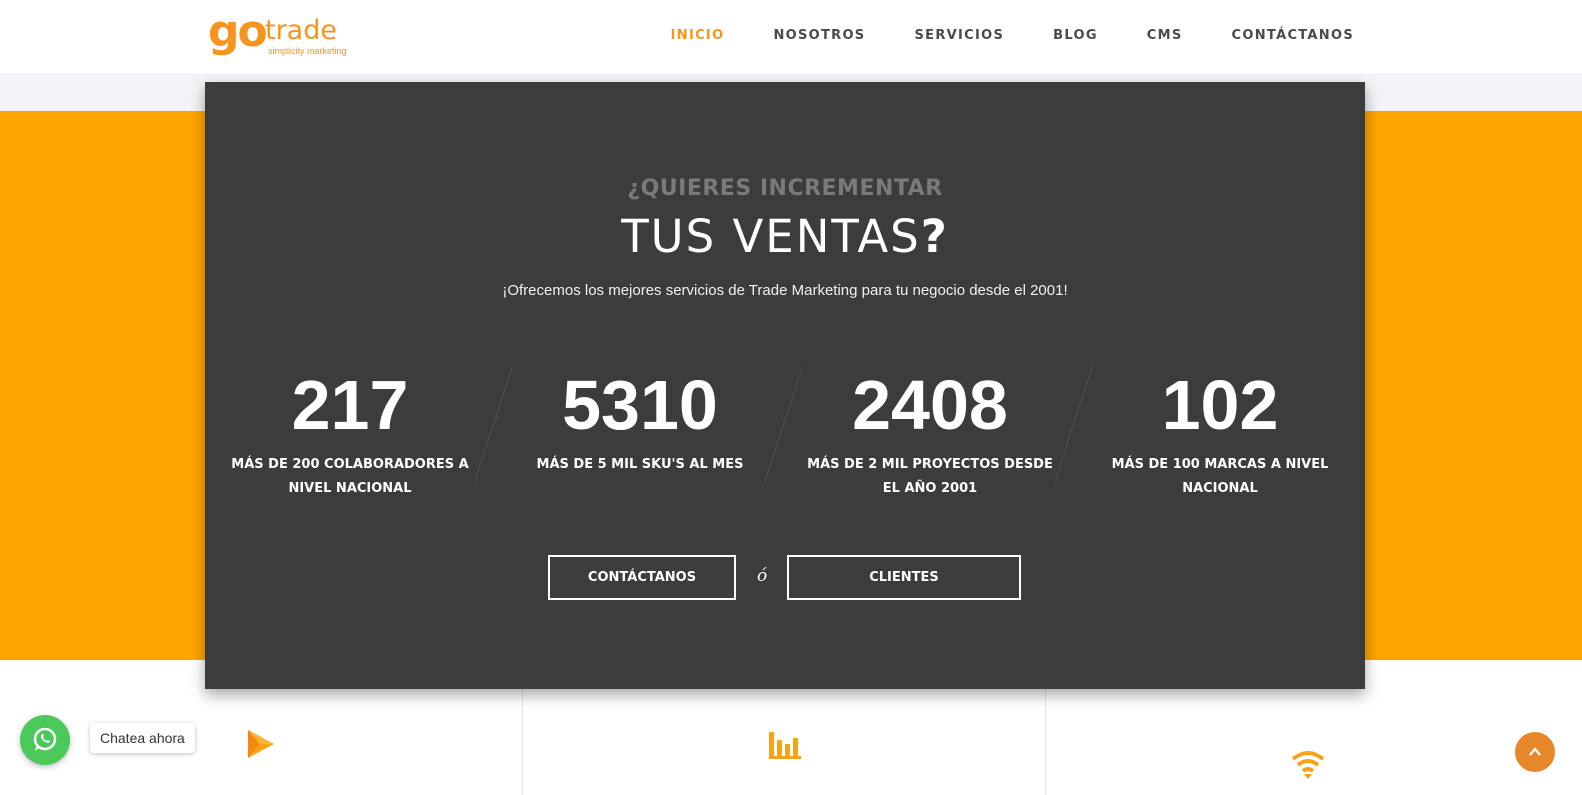  I want to click on logo-go-text: go, so click(238, 31).